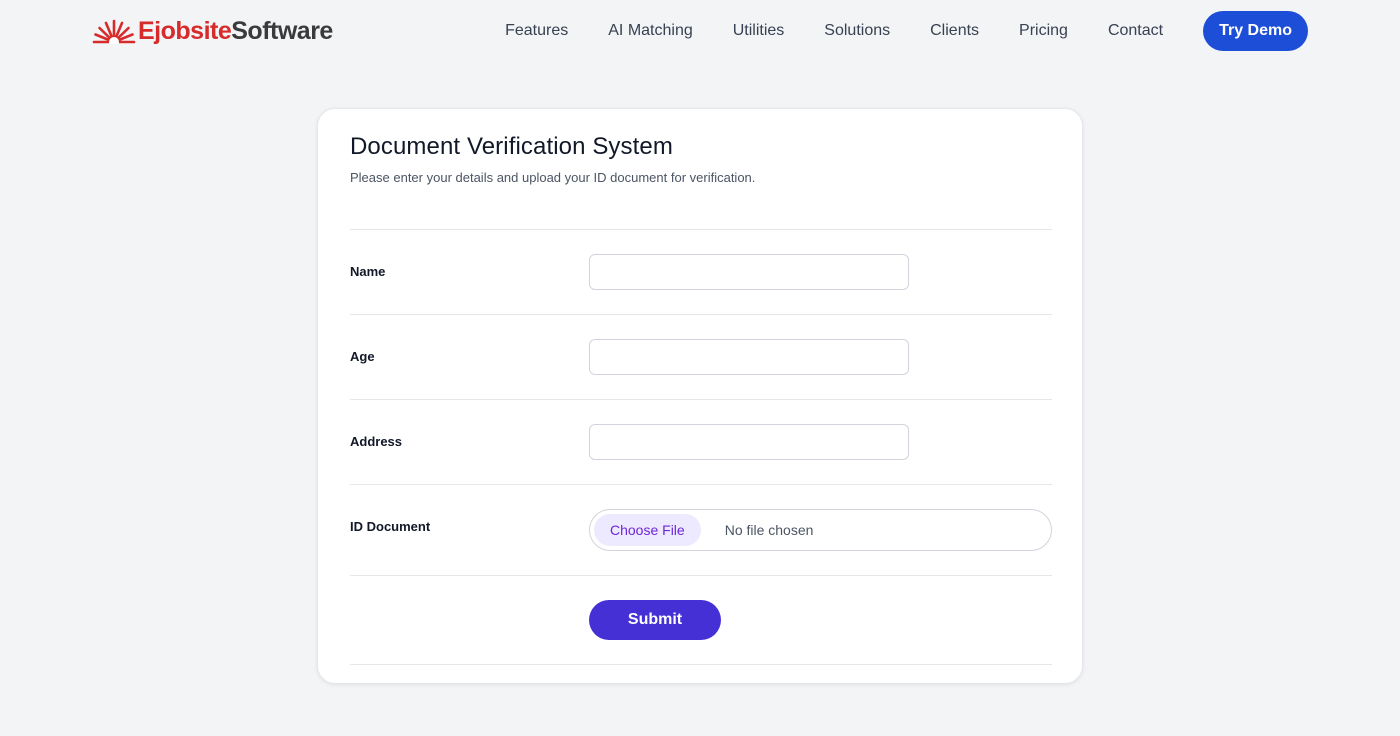 This screenshot has width=1400, height=736. Describe the element at coordinates (857, 31) in the screenshot. I see `nav-item-solutions: Solutions` at that location.